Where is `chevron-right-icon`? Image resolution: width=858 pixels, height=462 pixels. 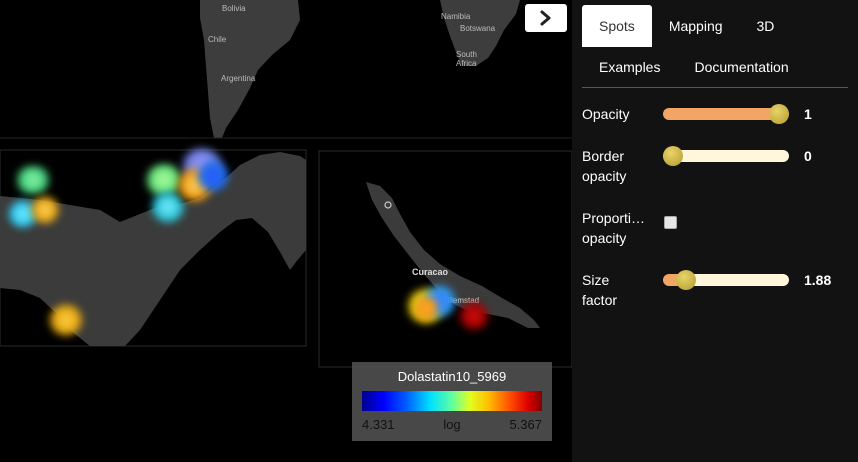 chevron-right-icon is located at coordinates (545, 18).